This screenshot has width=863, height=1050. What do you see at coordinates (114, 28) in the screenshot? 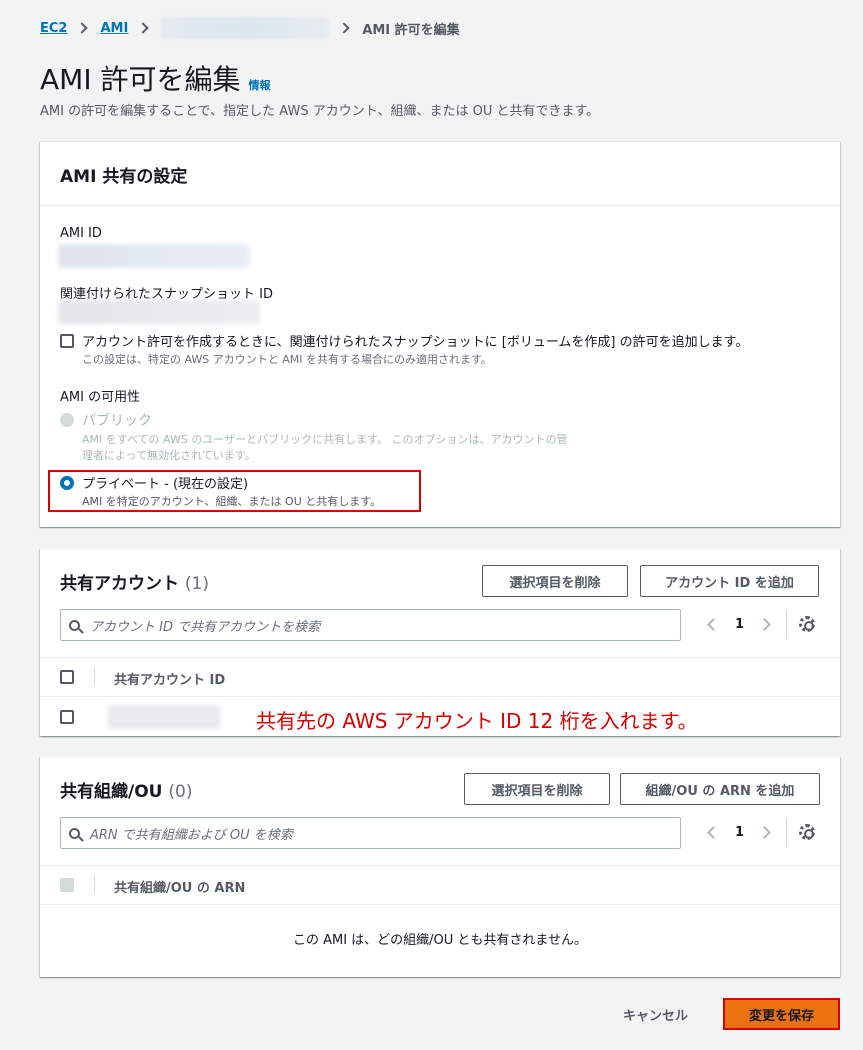
I see `breadcrumb-ami-link: AMI` at bounding box center [114, 28].